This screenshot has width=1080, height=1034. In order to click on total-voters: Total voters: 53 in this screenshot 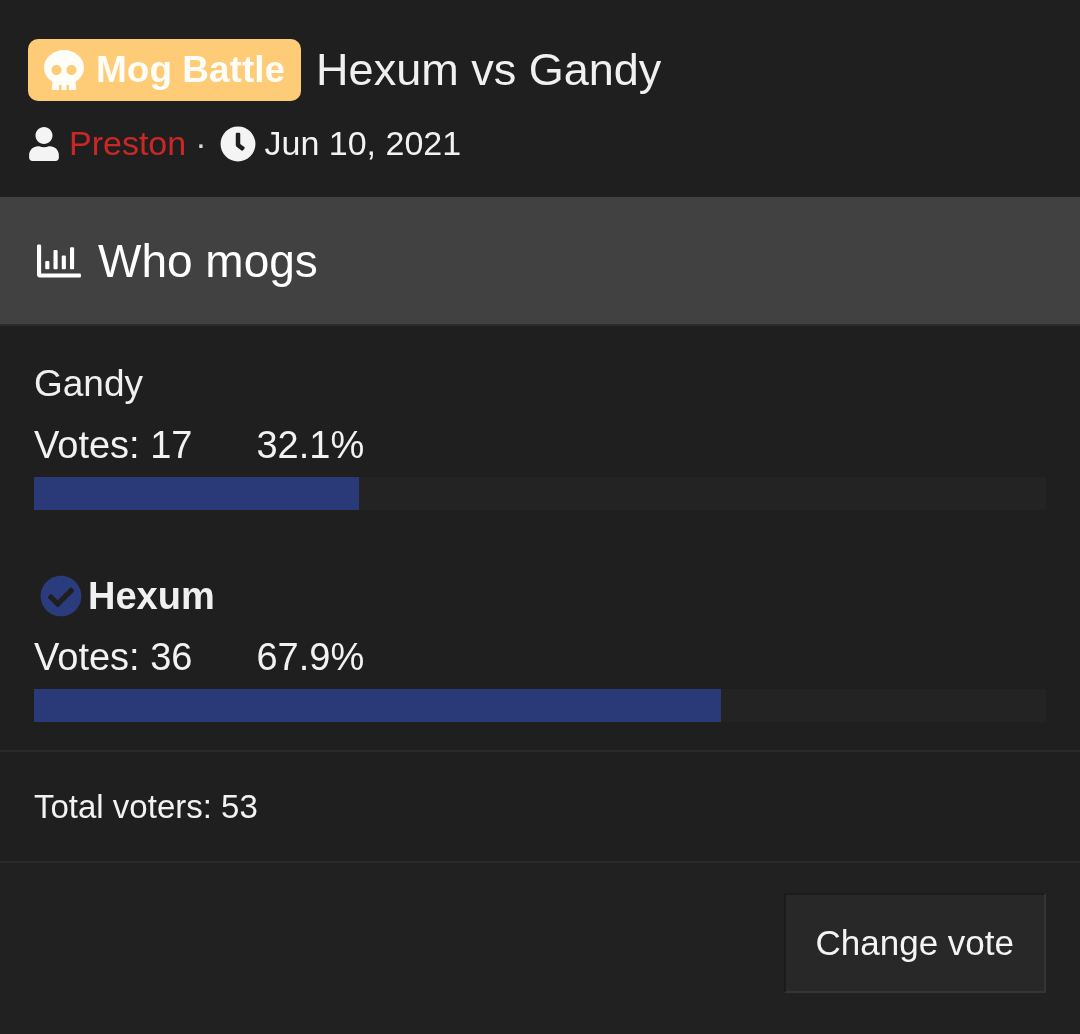, I will do `click(146, 806)`.